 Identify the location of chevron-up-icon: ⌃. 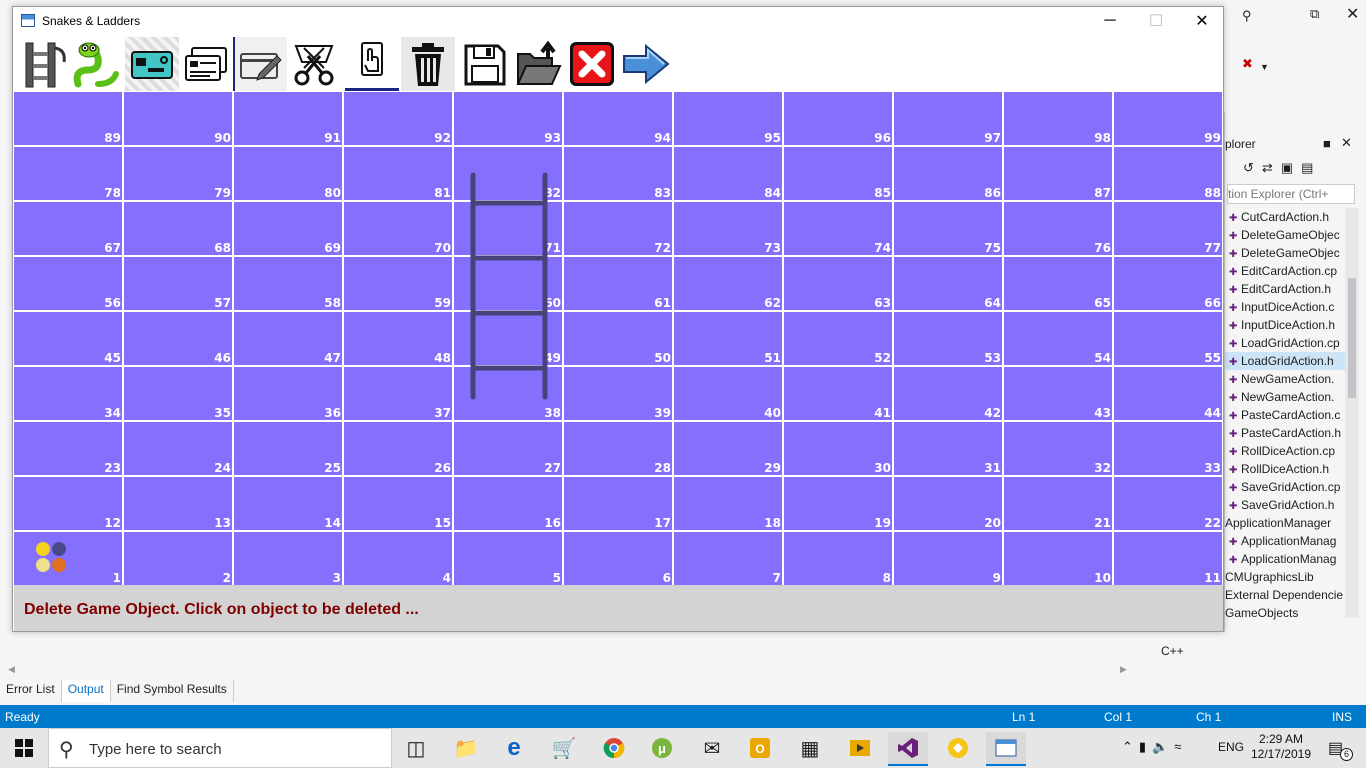
(1130, 746).